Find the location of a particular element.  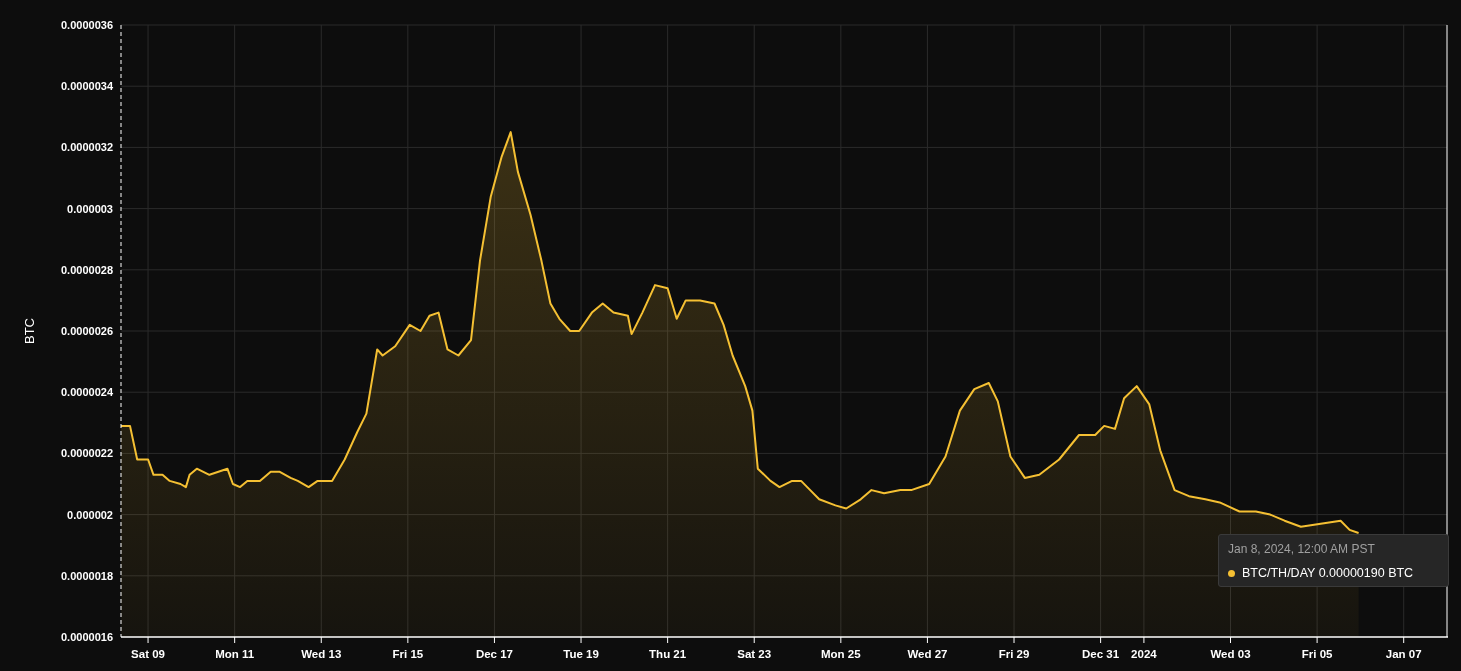

tick-label: 0.0000028 is located at coordinates (87, 269).